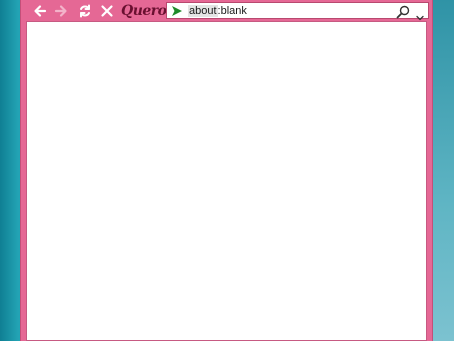  What do you see at coordinates (232, 10) in the screenshot?
I see `url-path: :blank` at bounding box center [232, 10].